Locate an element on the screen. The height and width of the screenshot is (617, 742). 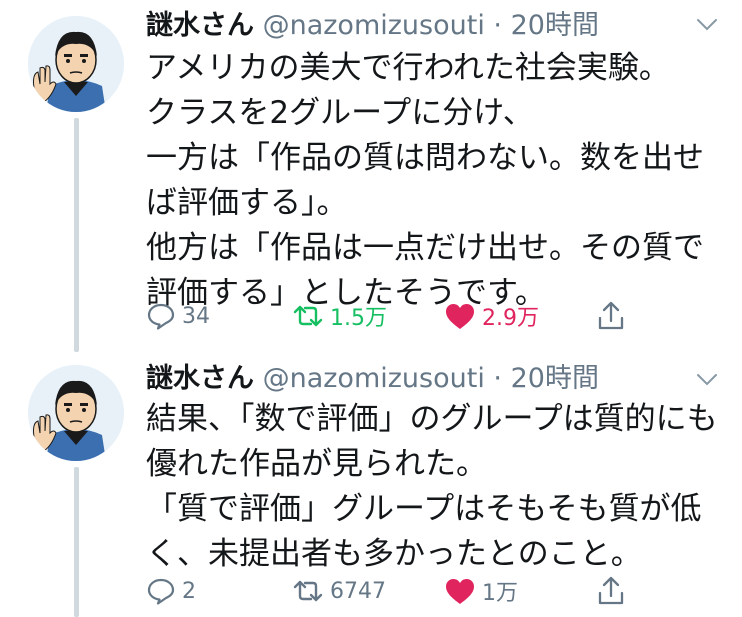
tweet-text-line: クラスを2グループに分け、 is located at coordinates (340, 113).